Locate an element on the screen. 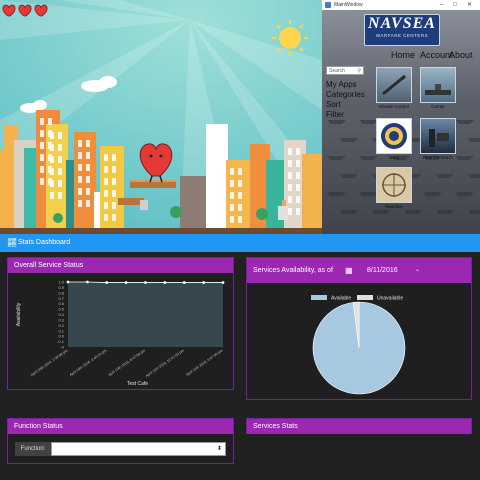  x-tick-label: April 11th 2016, 12:41:09 pm is located at coordinates (165, 364).